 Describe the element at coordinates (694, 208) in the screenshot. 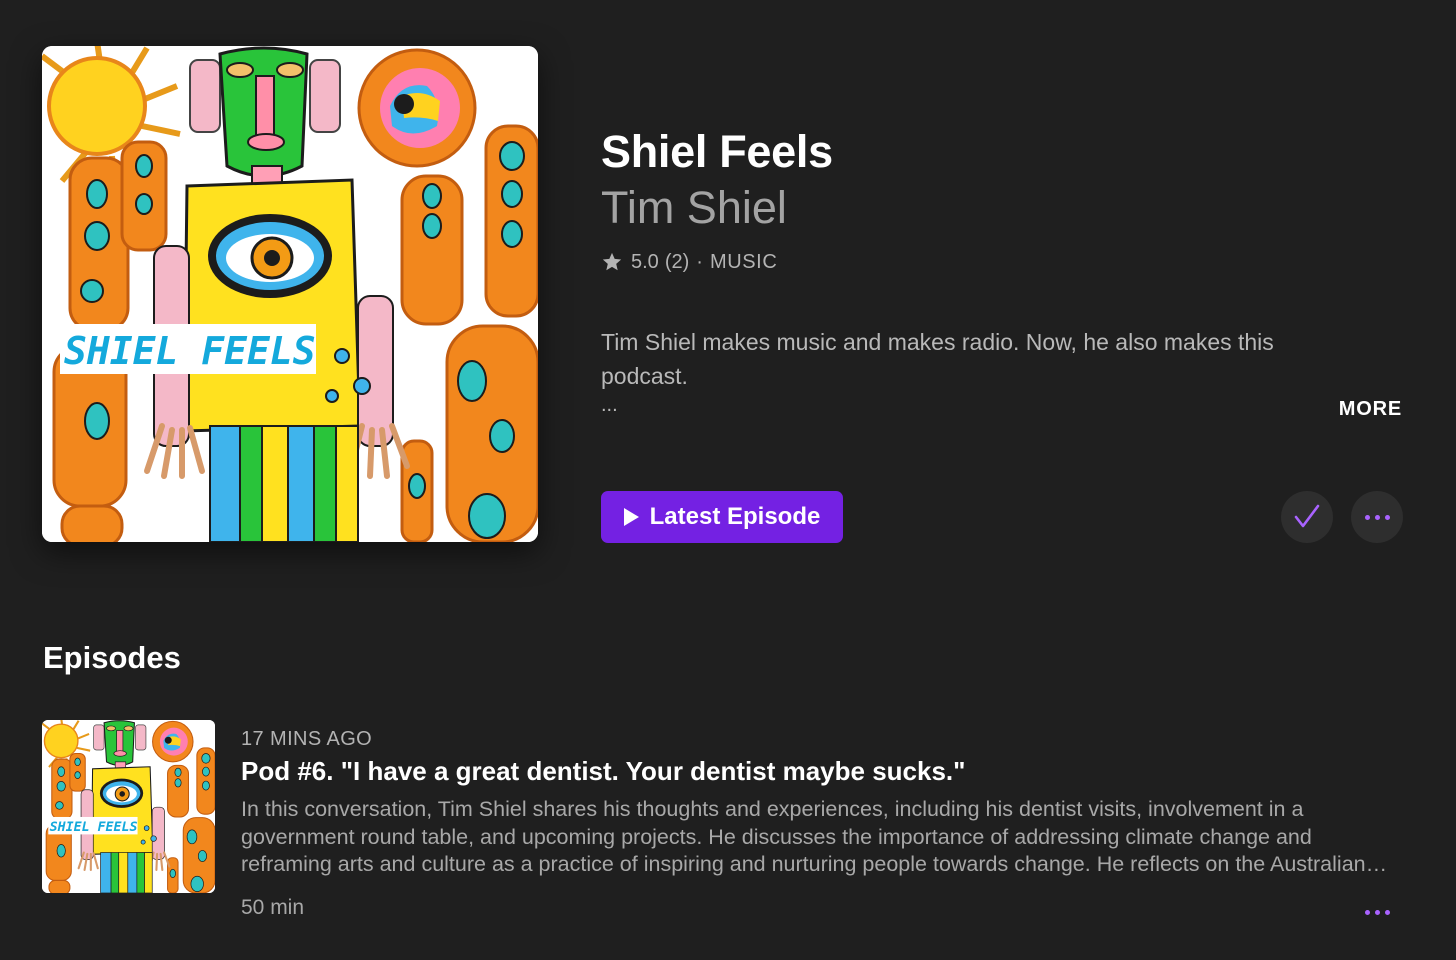

I see `podcast-author: Tim Shiel` at that location.